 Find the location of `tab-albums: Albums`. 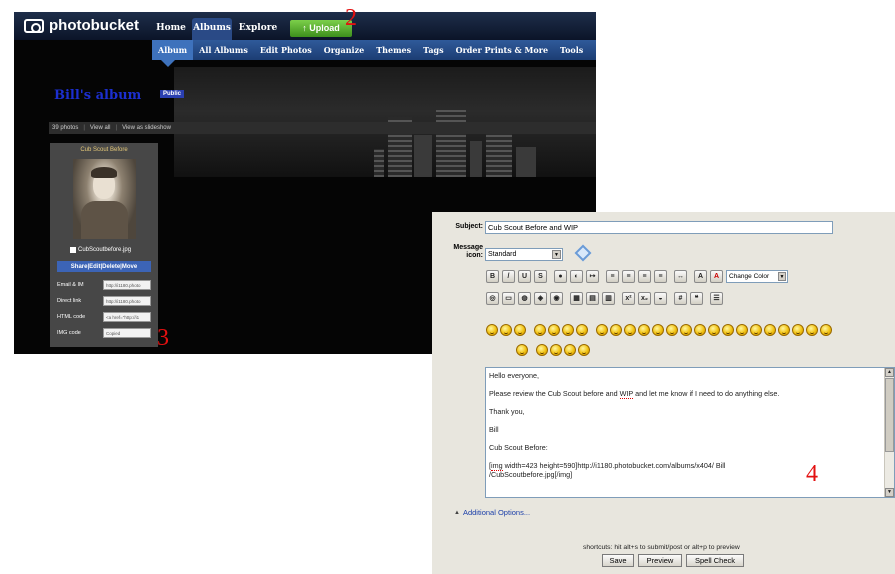

tab-albums: Albums is located at coordinates (212, 29).